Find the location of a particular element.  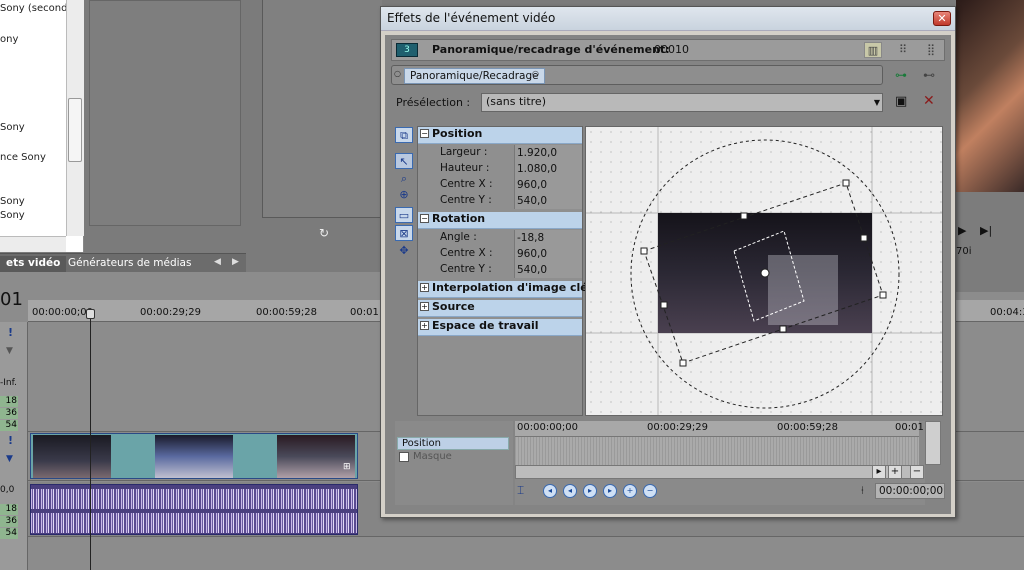

keyframe-vscrollbar is located at coordinates (933, 443).